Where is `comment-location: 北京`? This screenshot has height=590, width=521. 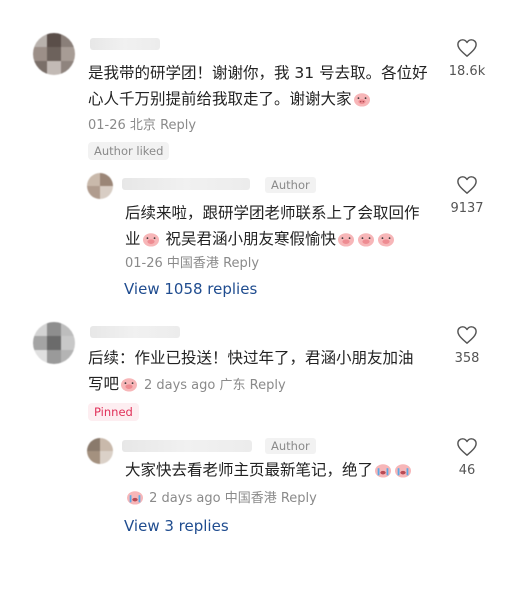
comment-location: 北京 is located at coordinates (142, 125).